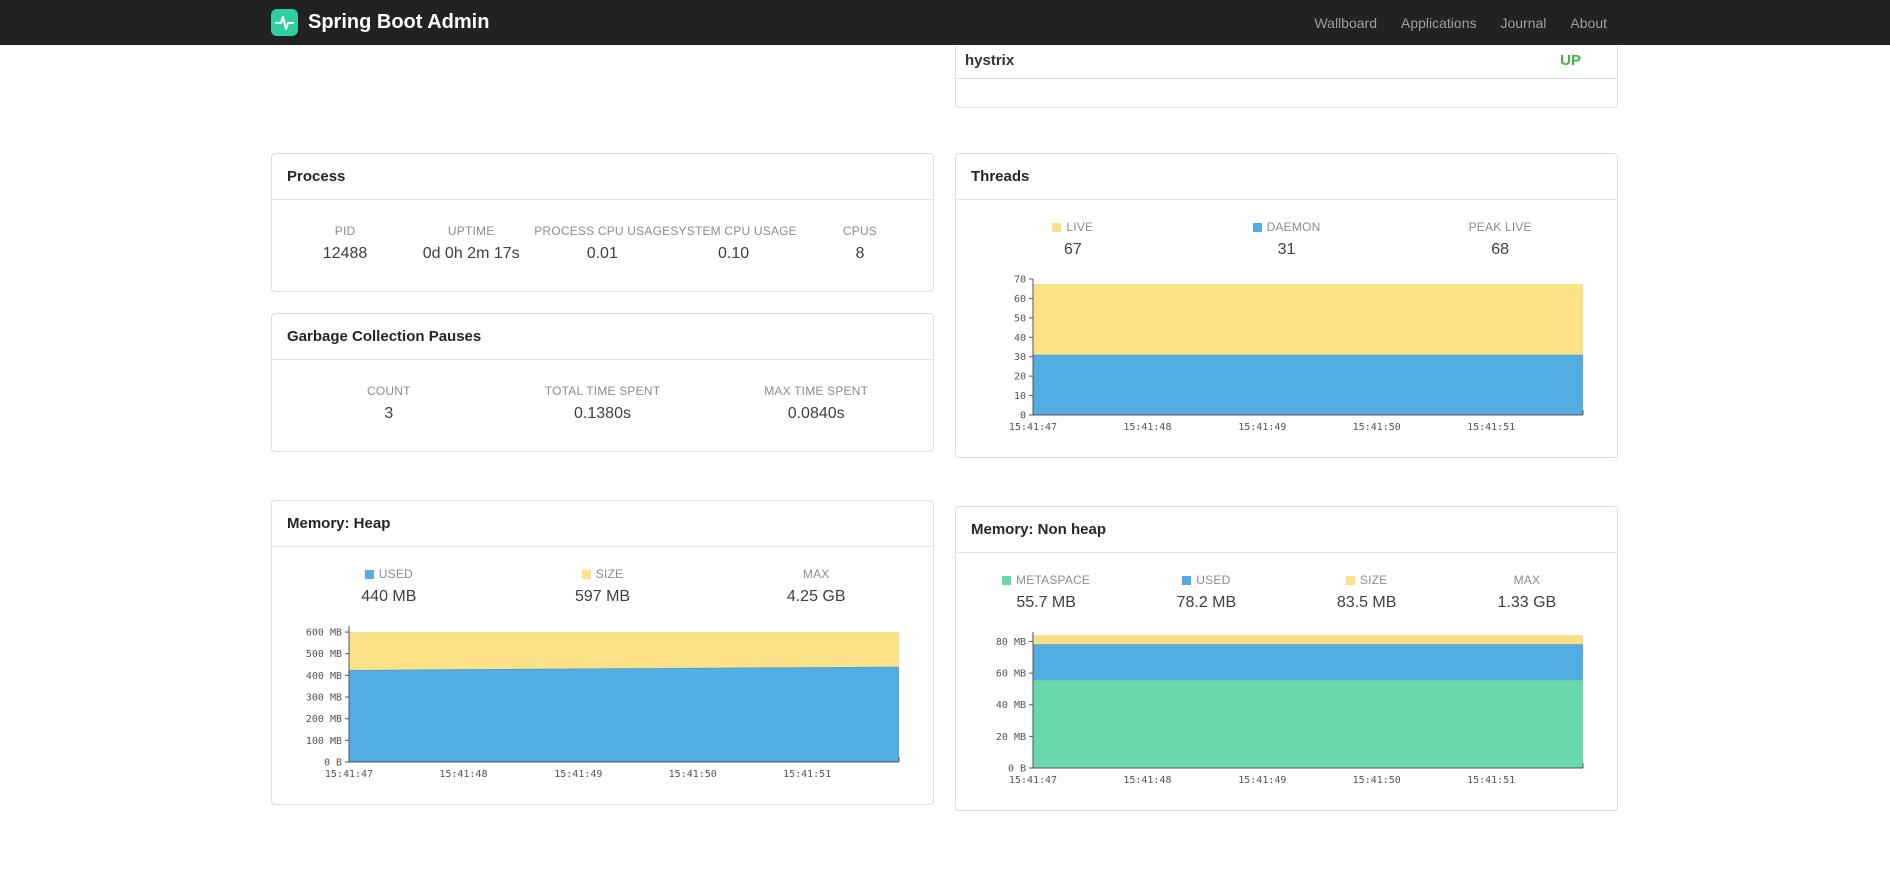 The image size is (1890, 892). What do you see at coordinates (389, 413) in the screenshot?
I see `metric-value: 3` at bounding box center [389, 413].